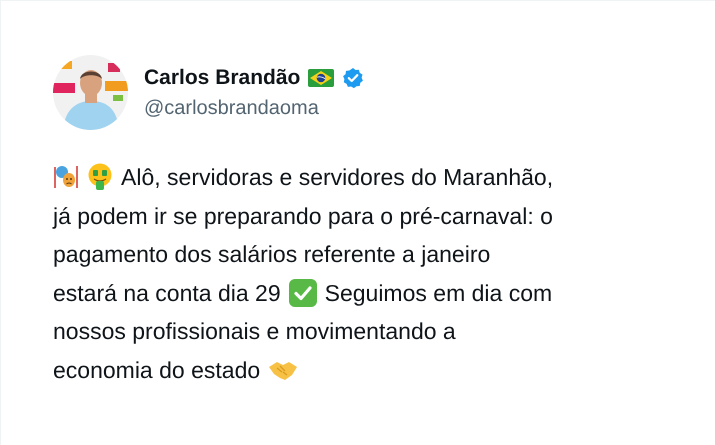  What do you see at coordinates (100, 177) in the screenshot?
I see `money-face-icon` at bounding box center [100, 177].